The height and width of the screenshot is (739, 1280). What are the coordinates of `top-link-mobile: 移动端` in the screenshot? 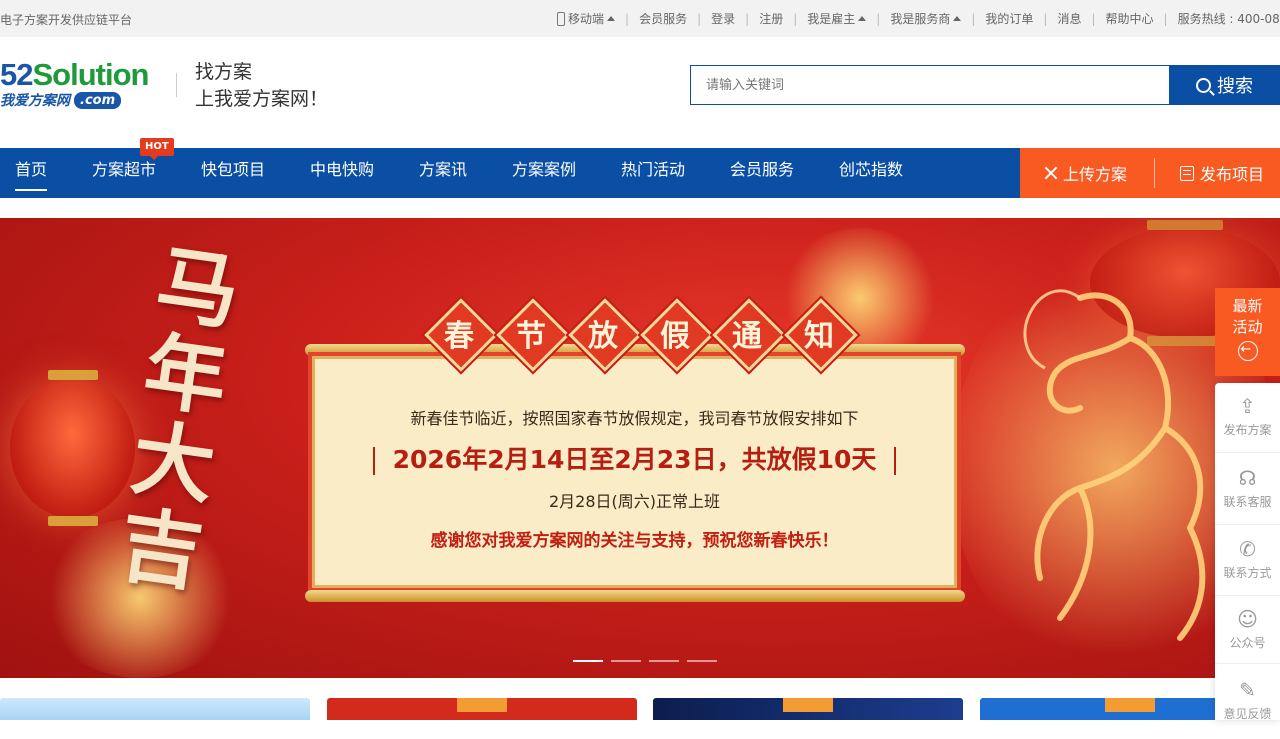 It's located at (586, 18).